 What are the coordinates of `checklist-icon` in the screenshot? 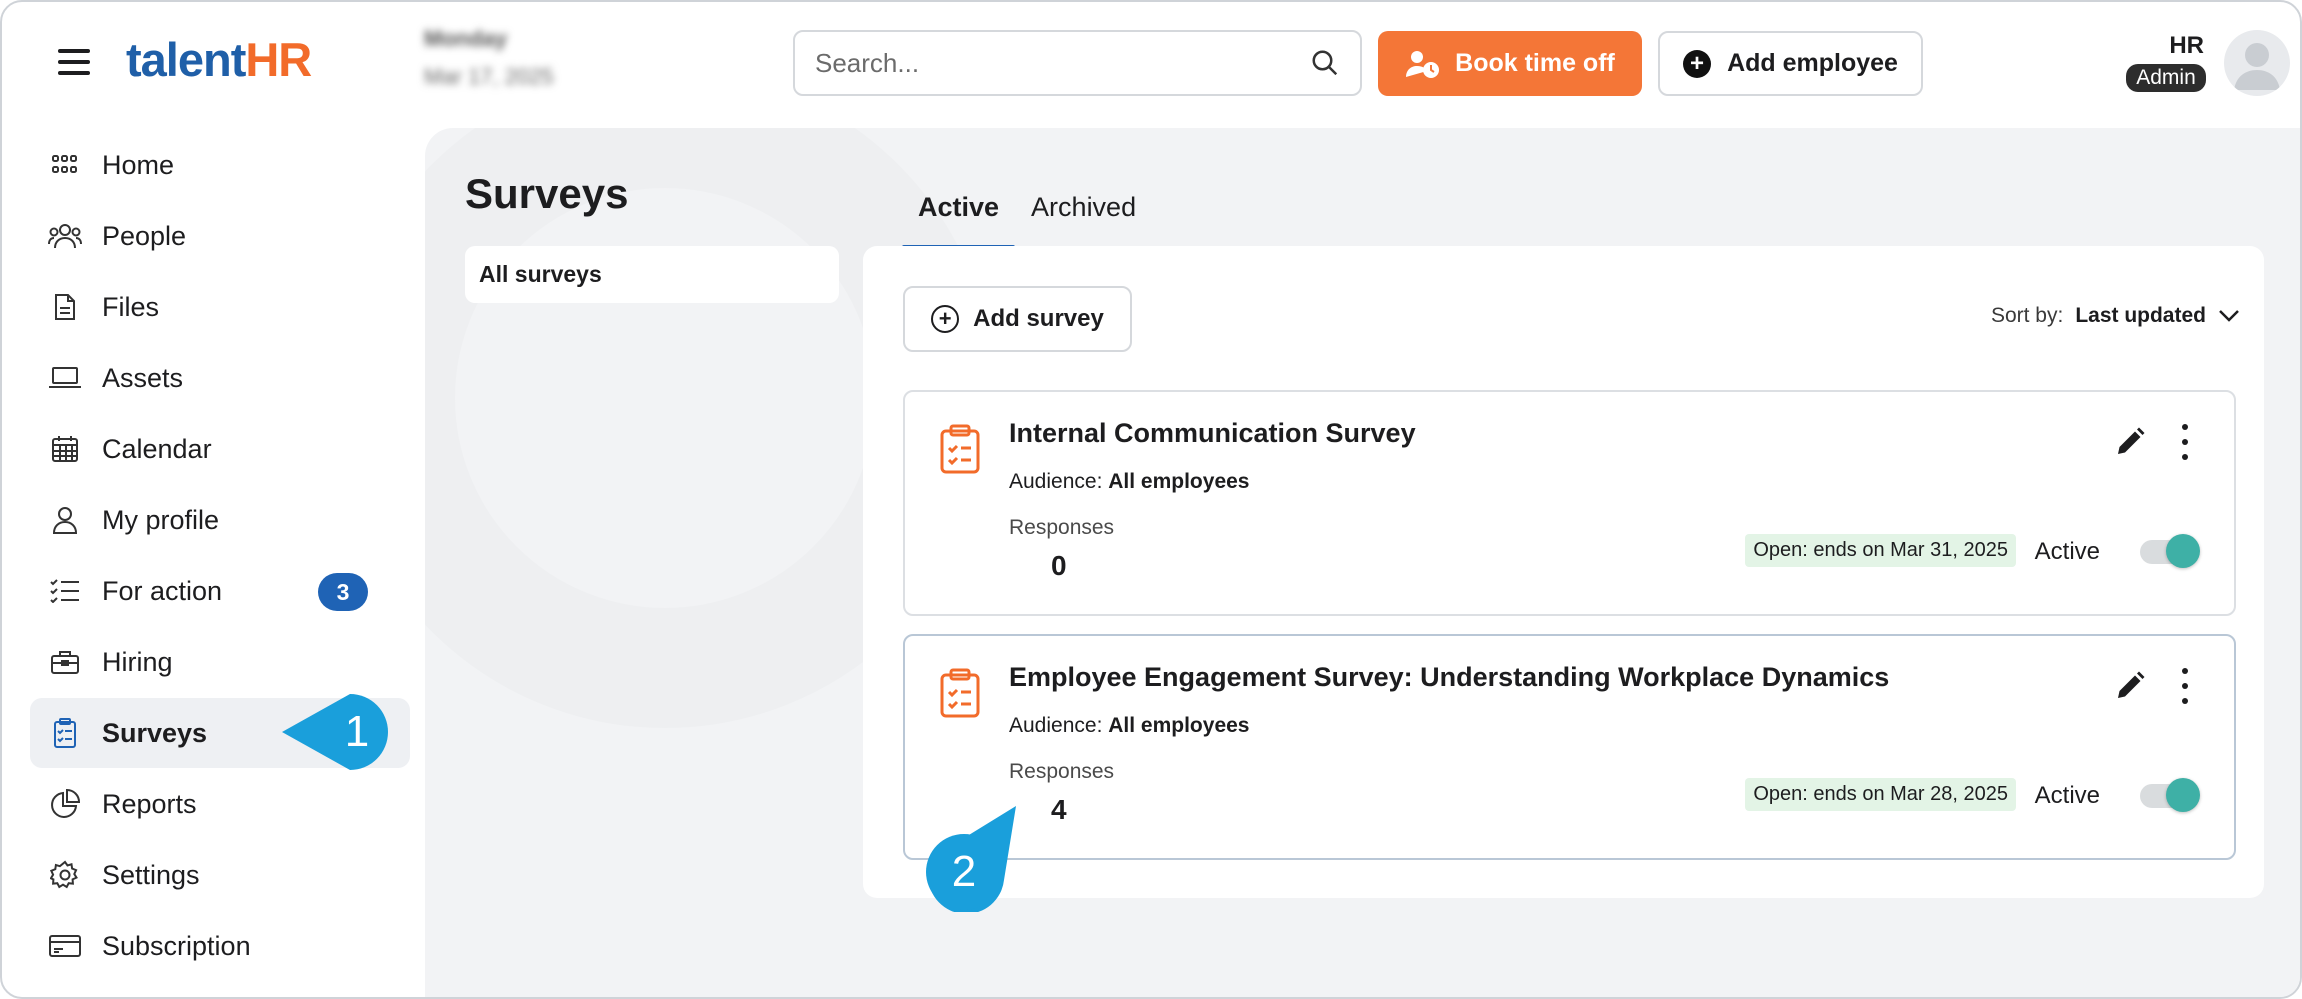 It's located at (65, 591).